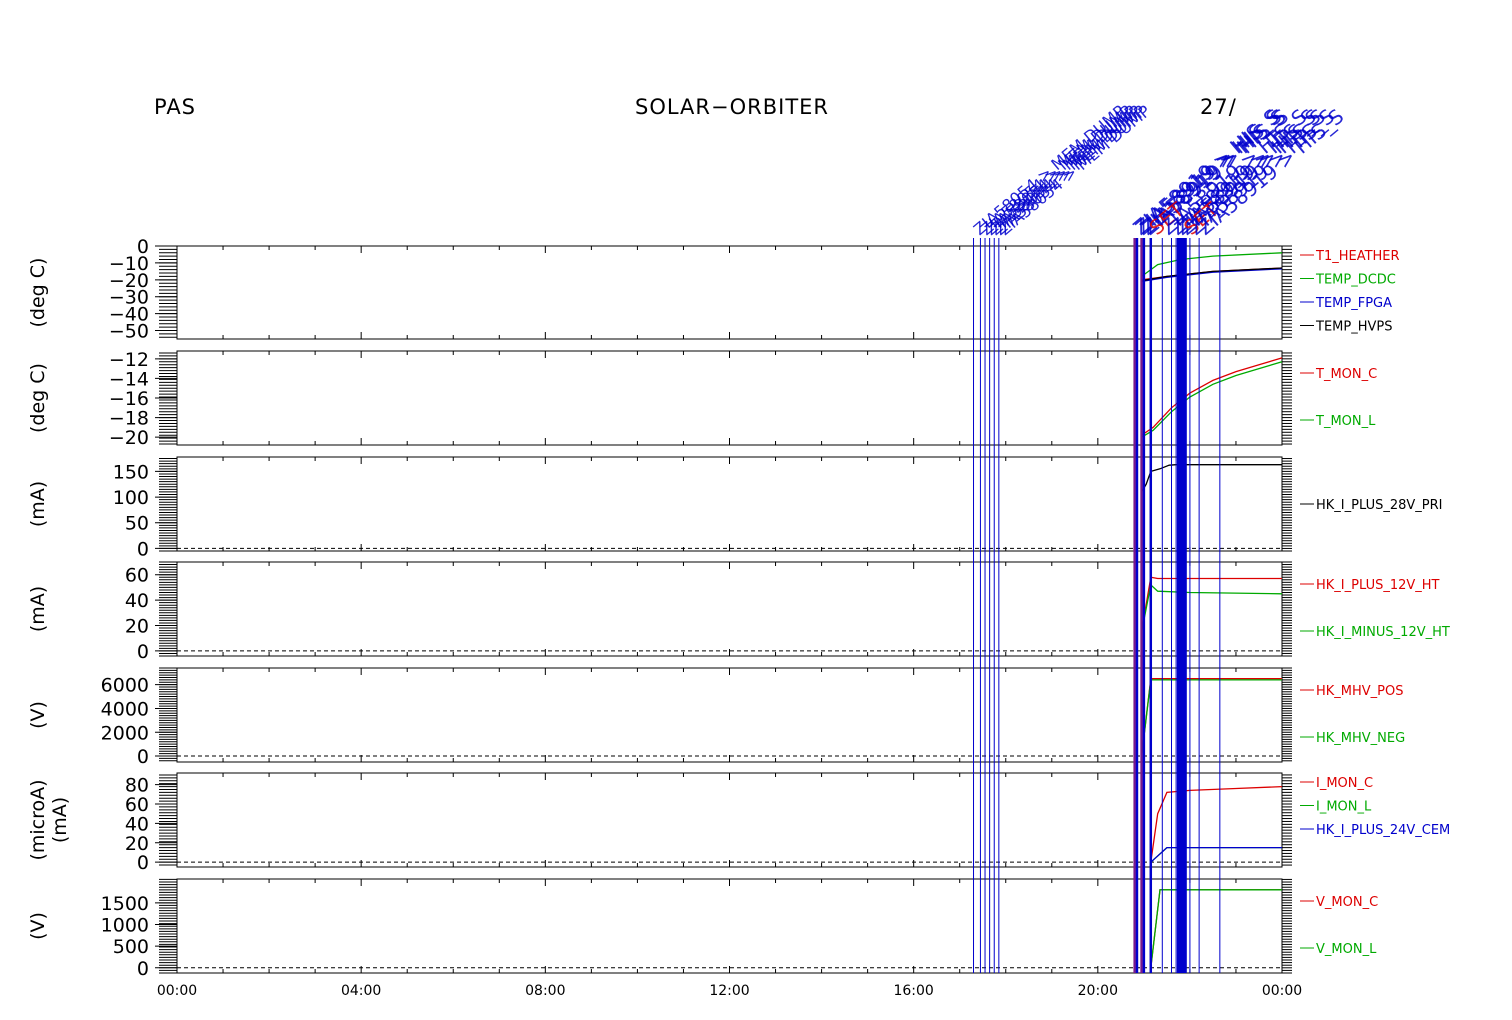 The width and height of the screenshot is (1512, 1020). I want to click on legend-label: T_MON_L, so click(1345, 421).